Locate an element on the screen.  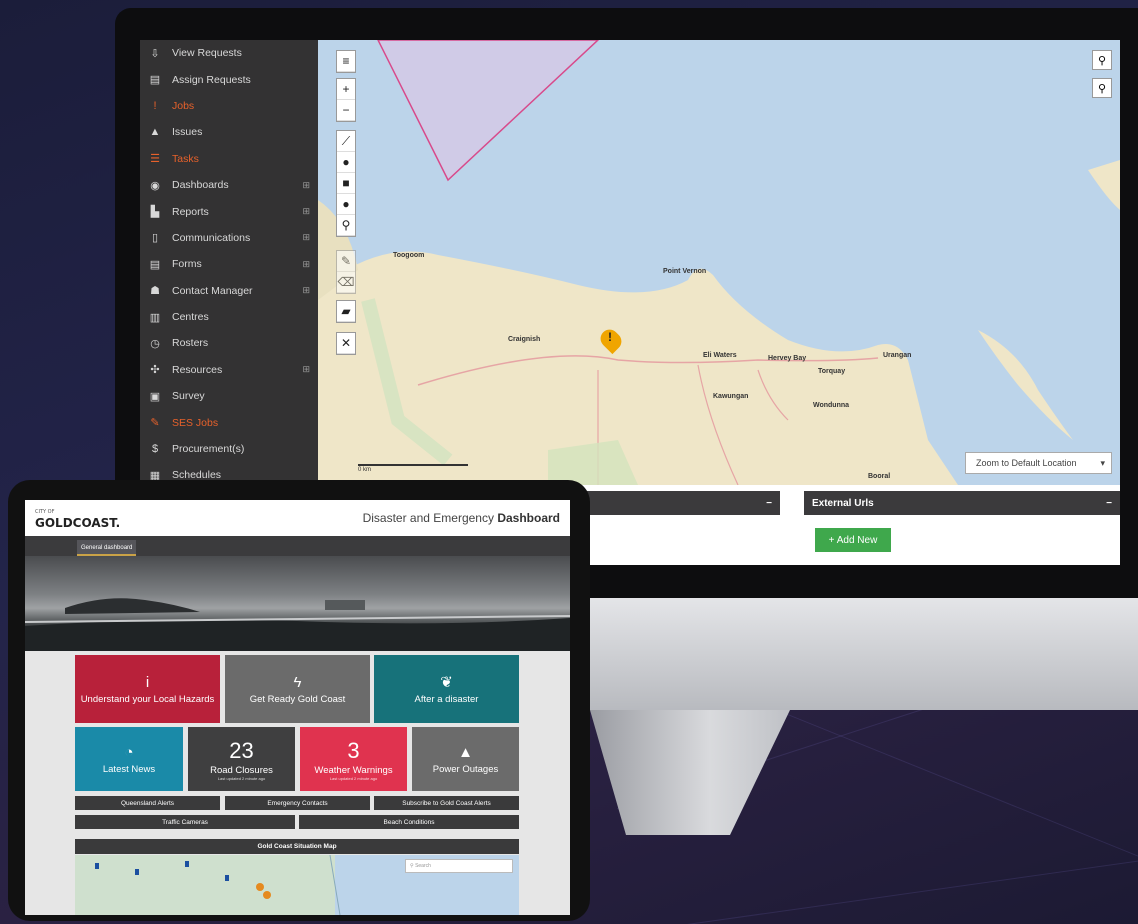
sidebar-item: ☗ Contact Manager ⊞ is located at coordinates (229, 291).